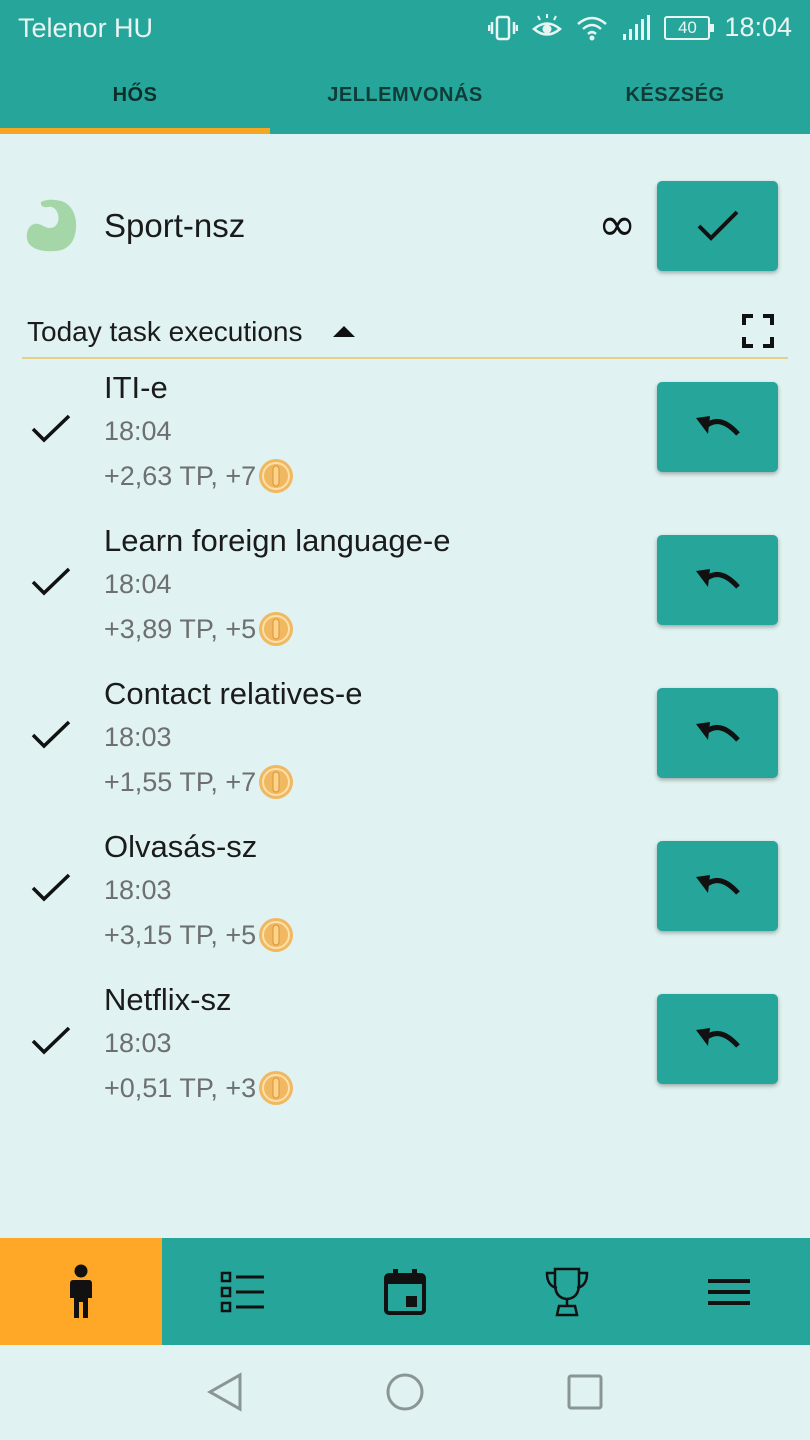  I want to click on reward-text: +2,63 TP, +7, so click(180, 475).